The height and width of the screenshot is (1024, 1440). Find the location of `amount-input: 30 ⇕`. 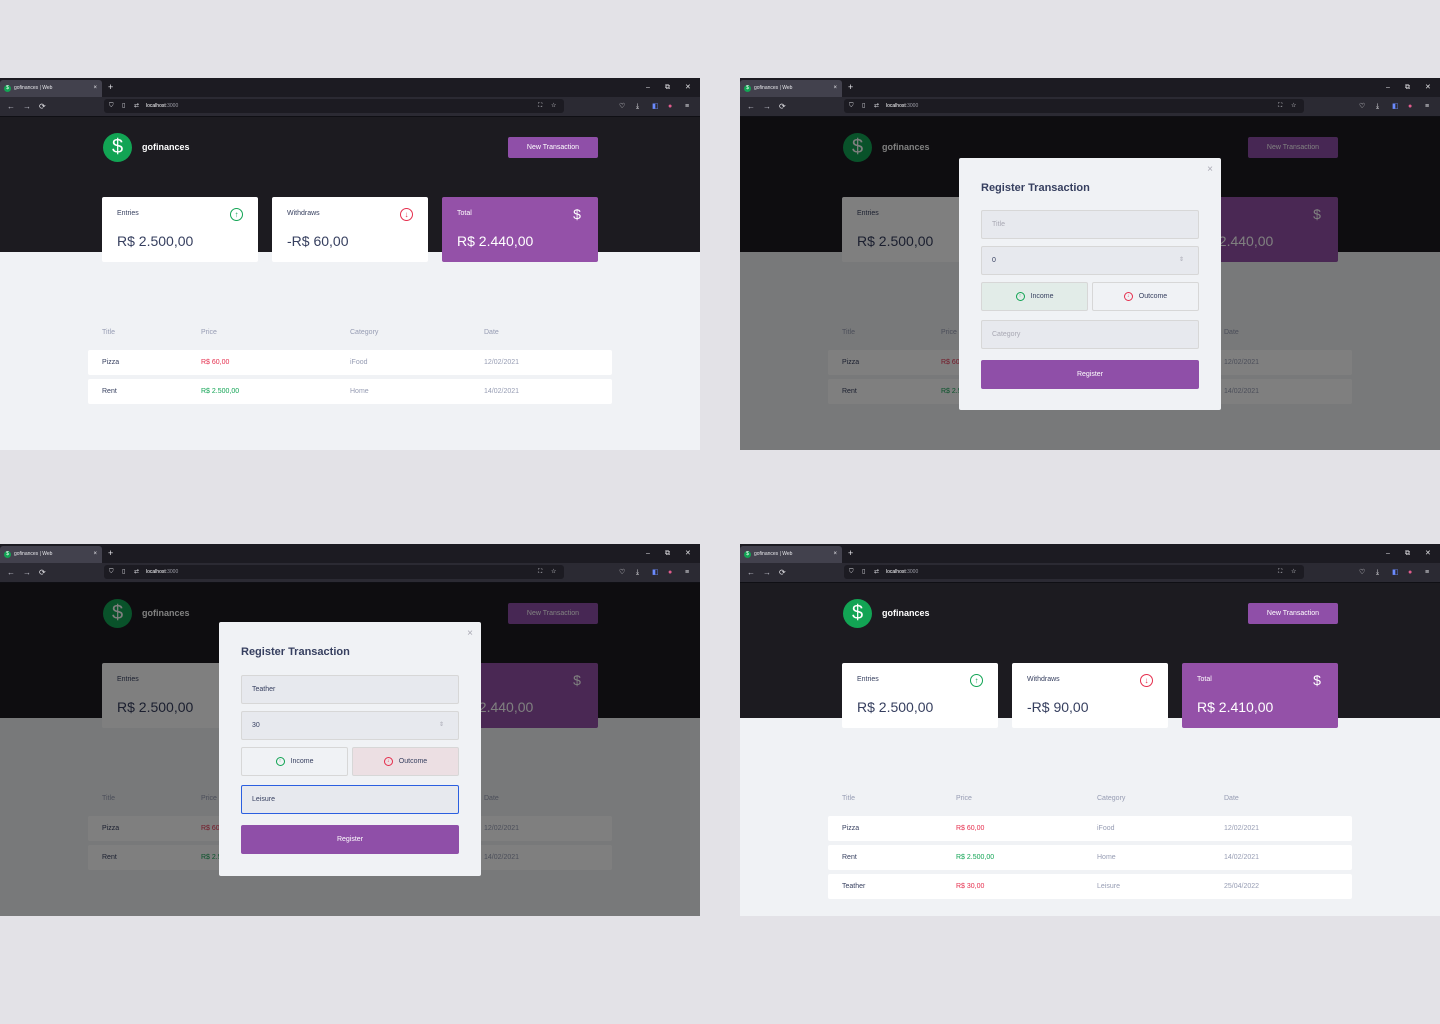

amount-input: 30 ⇕ is located at coordinates (350, 725).